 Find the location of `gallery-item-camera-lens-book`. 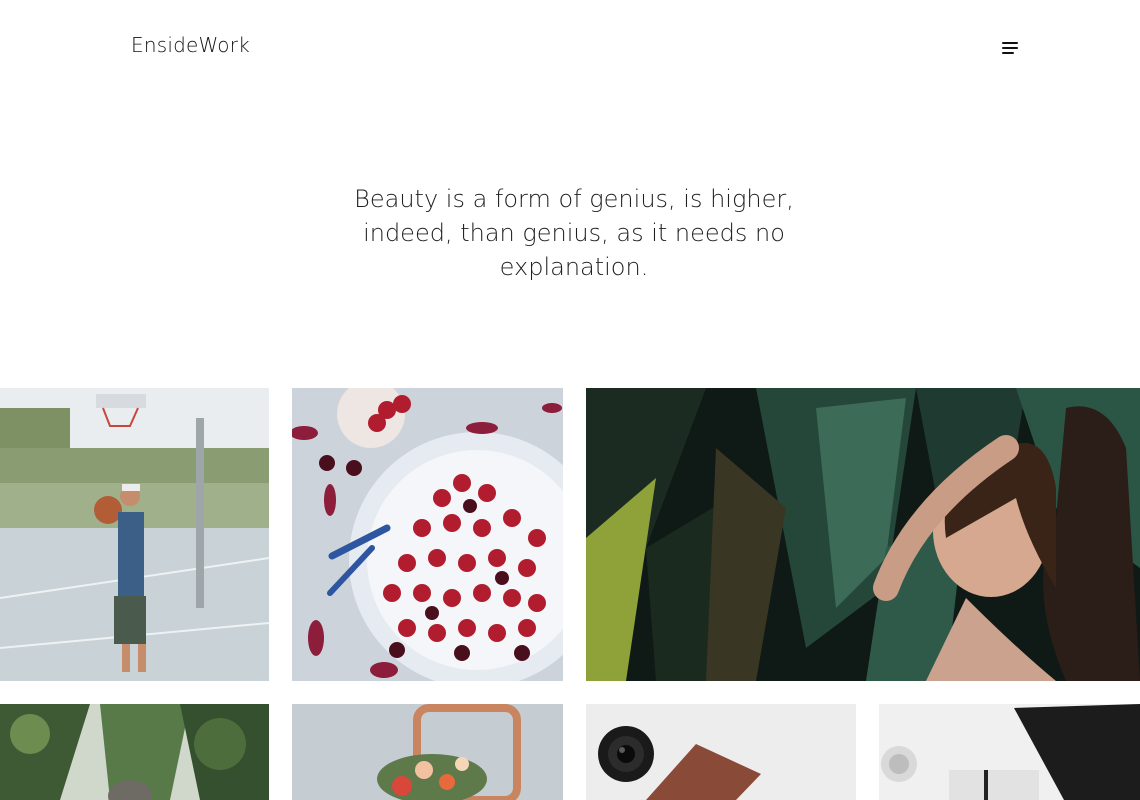

gallery-item-camera-lens-book is located at coordinates (721, 752).